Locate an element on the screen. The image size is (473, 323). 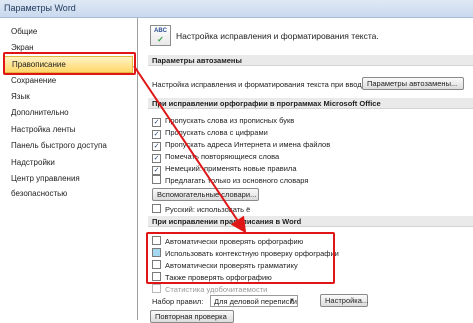
annotation-arrow is located at coordinates (190, 149).